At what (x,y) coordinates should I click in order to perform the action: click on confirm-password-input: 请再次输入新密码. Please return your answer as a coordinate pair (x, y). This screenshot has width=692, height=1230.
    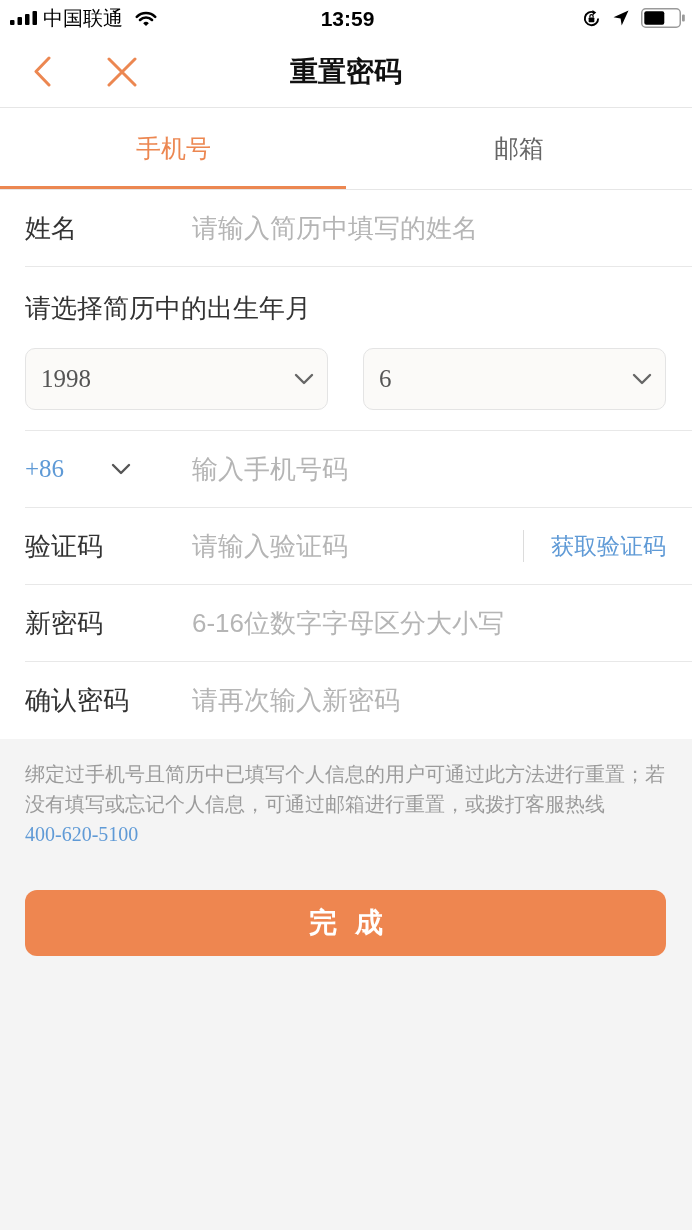
    Looking at the image, I should click on (429, 700).